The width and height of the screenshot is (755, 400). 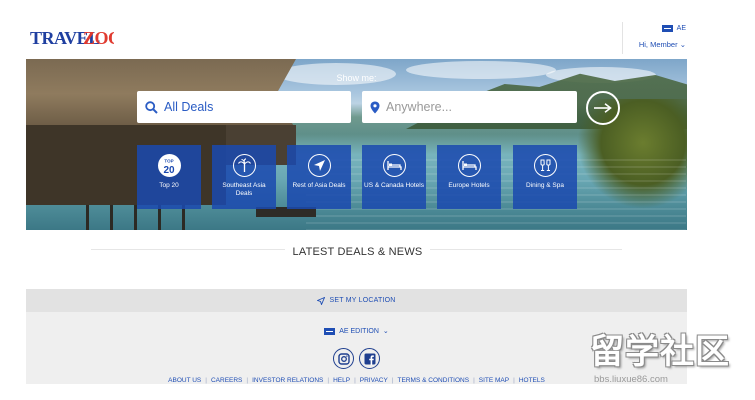 I want to click on edition-switch: AE, so click(x=673, y=28).